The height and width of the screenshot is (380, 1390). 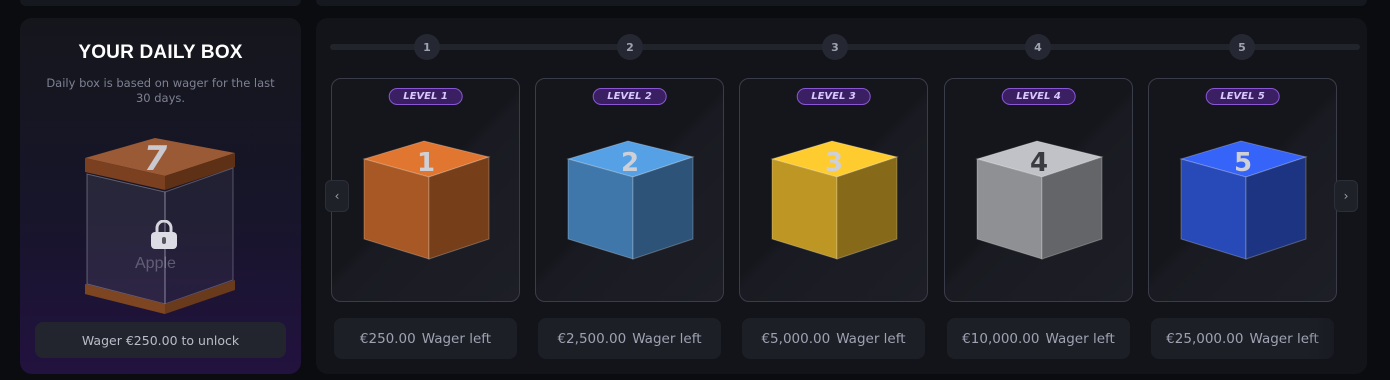 I want to click on level-box-number: 5, so click(x=1243, y=163).